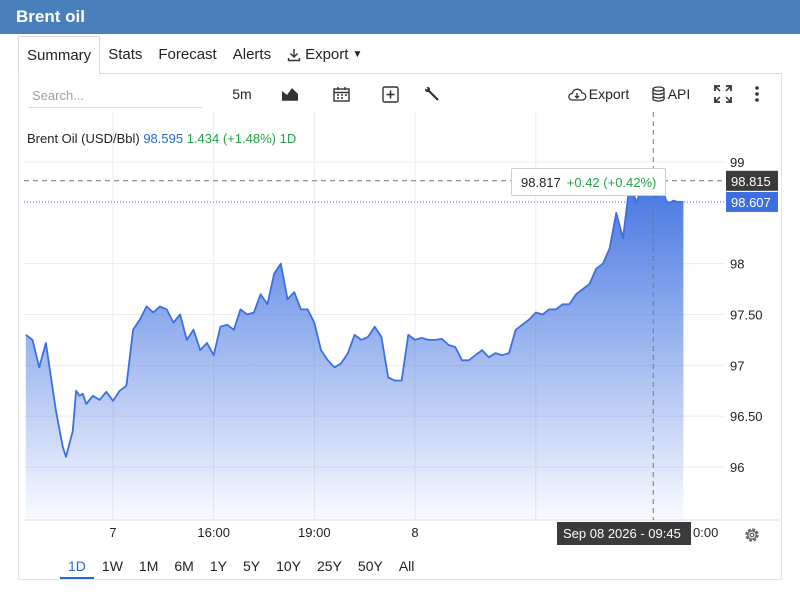  What do you see at coordinates (357, 54) in the screenshot?
I see `chevron-down-icon: ▼` at bounding box center [357, 54].